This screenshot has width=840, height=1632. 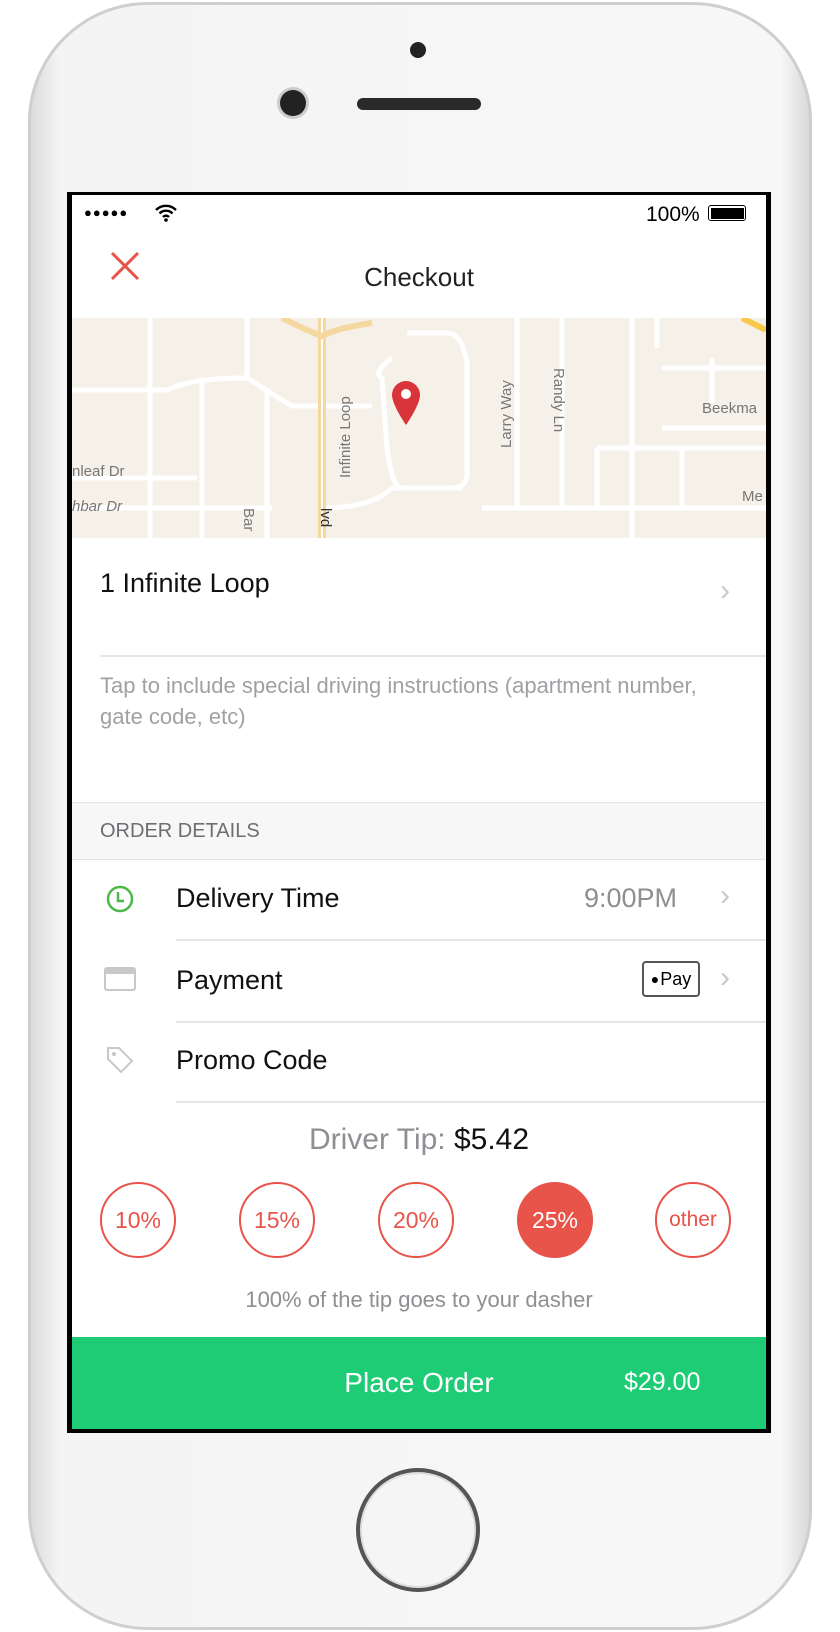 What do you see at coordinates (416, 1220) in the screenshot?
I see `tip-option-20: 20%` at bounding box center [416, 1220].